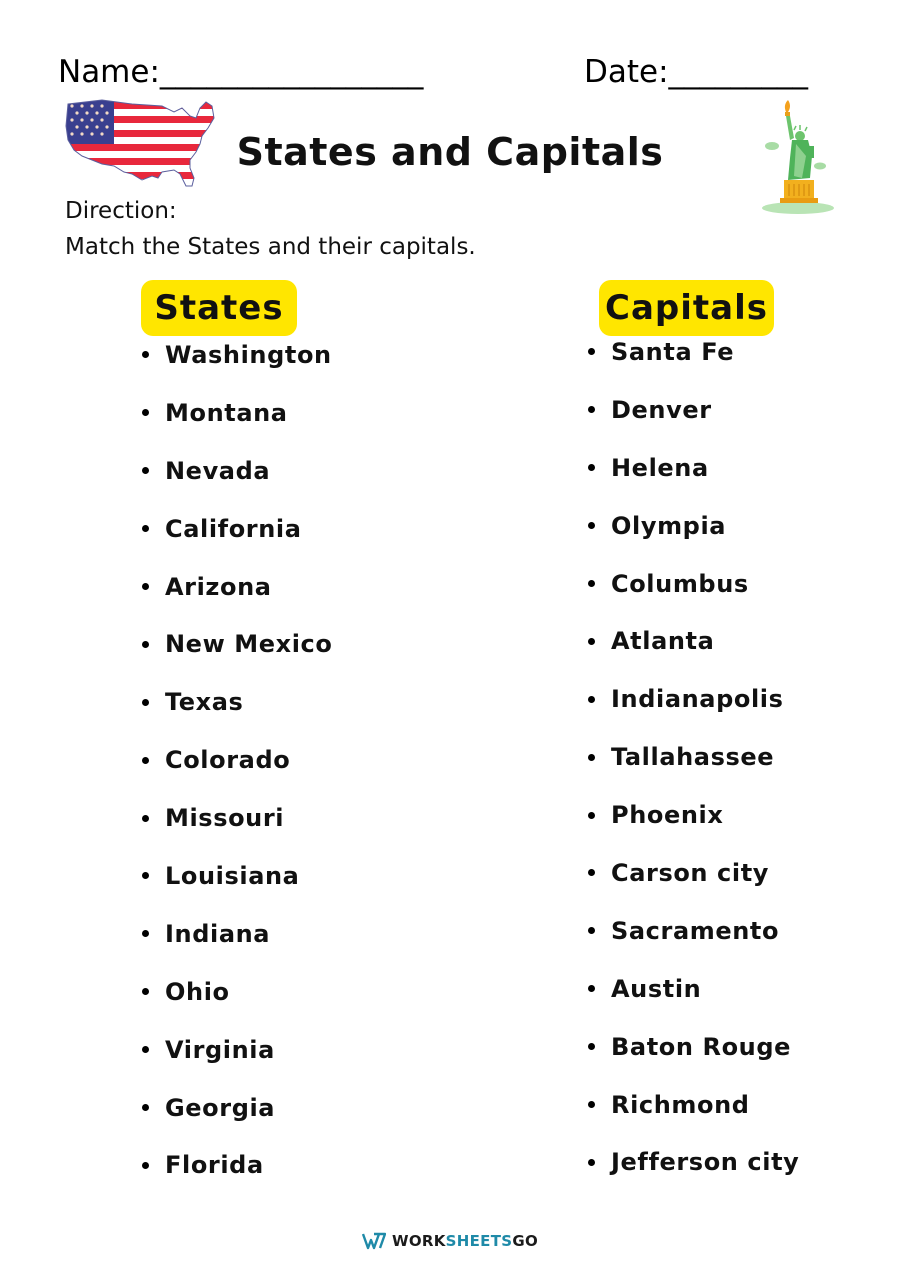 This screenshot has height=1274, width=900. I want to click on capital-name: Columbus, so click(680, 583).